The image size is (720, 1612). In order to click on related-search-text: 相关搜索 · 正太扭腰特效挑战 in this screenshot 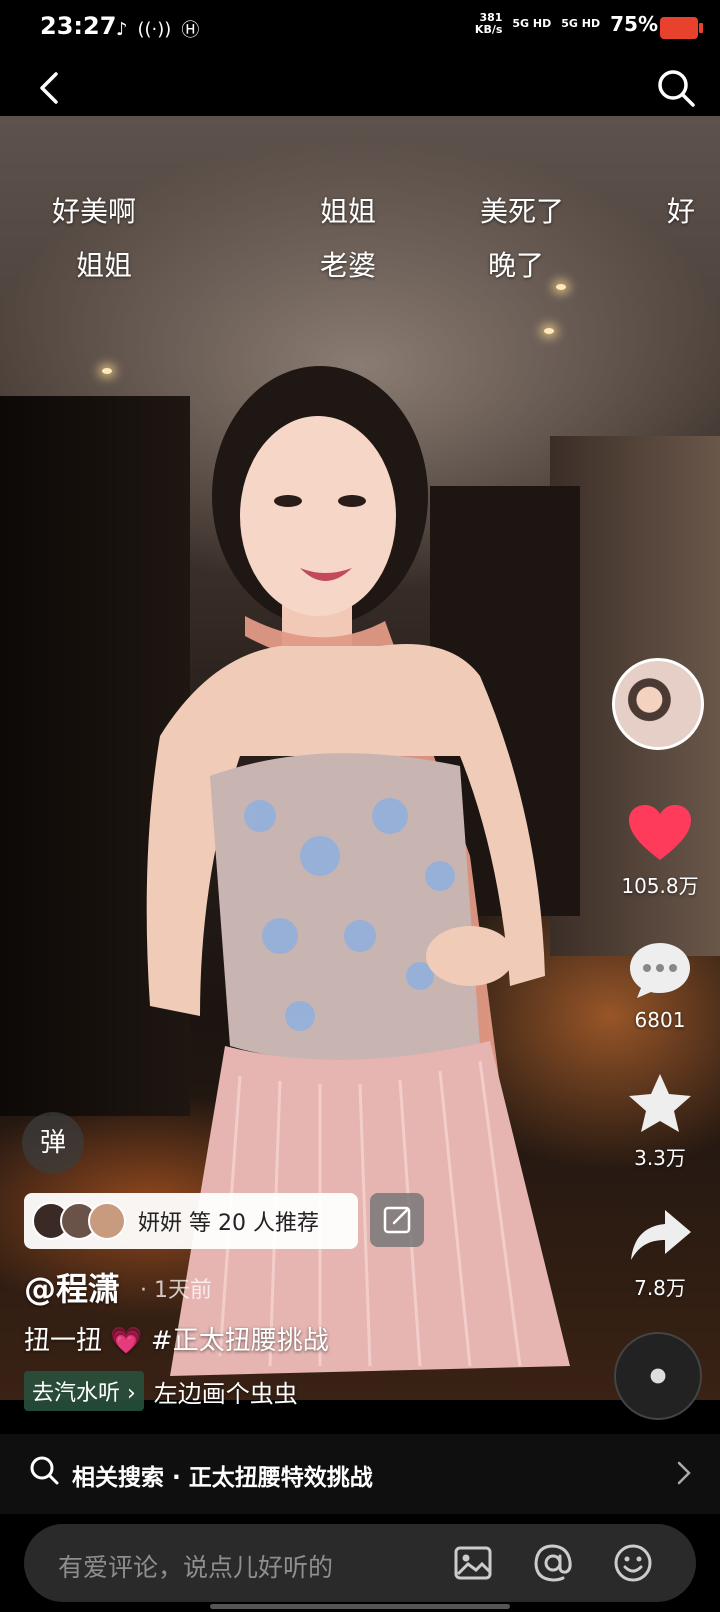, I will do `click(222, 1478)`.